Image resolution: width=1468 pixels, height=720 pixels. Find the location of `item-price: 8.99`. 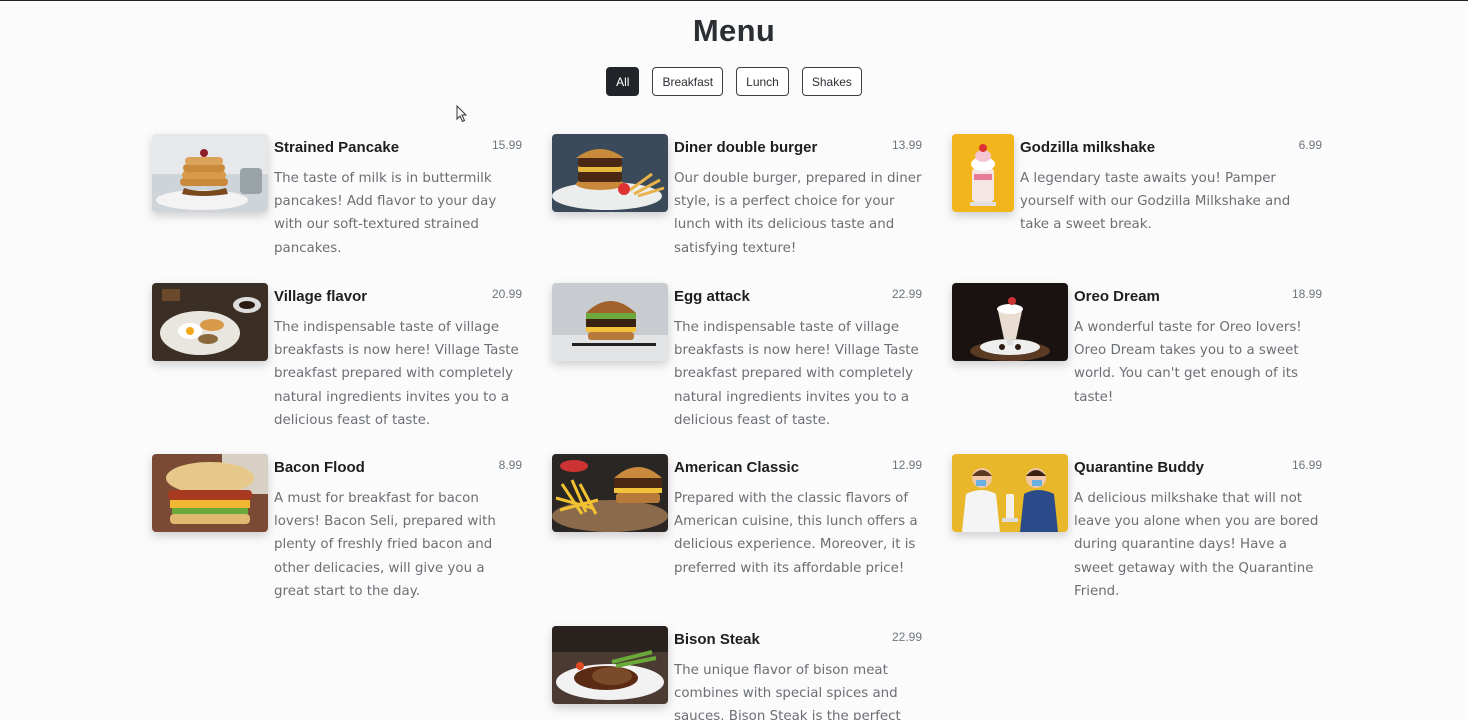

item-price: 8.99 is located at coordinates (510, 465).